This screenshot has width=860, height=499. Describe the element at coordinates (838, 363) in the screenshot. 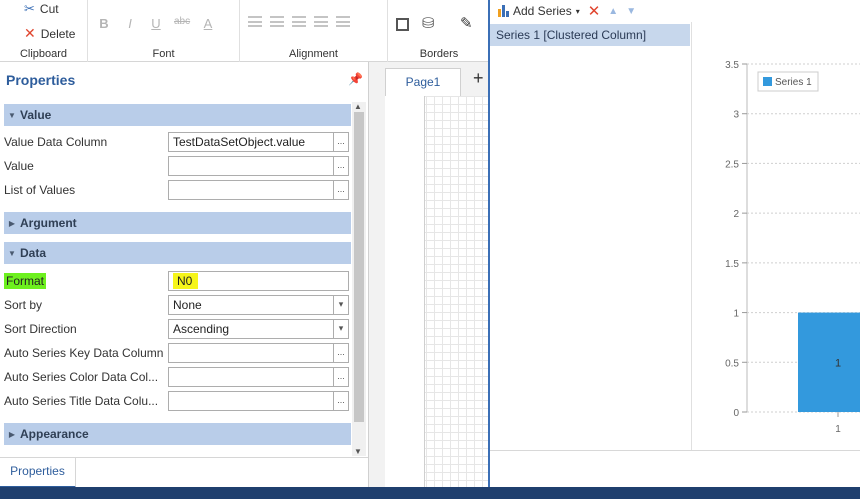

I see `data-label: 1` at that location.